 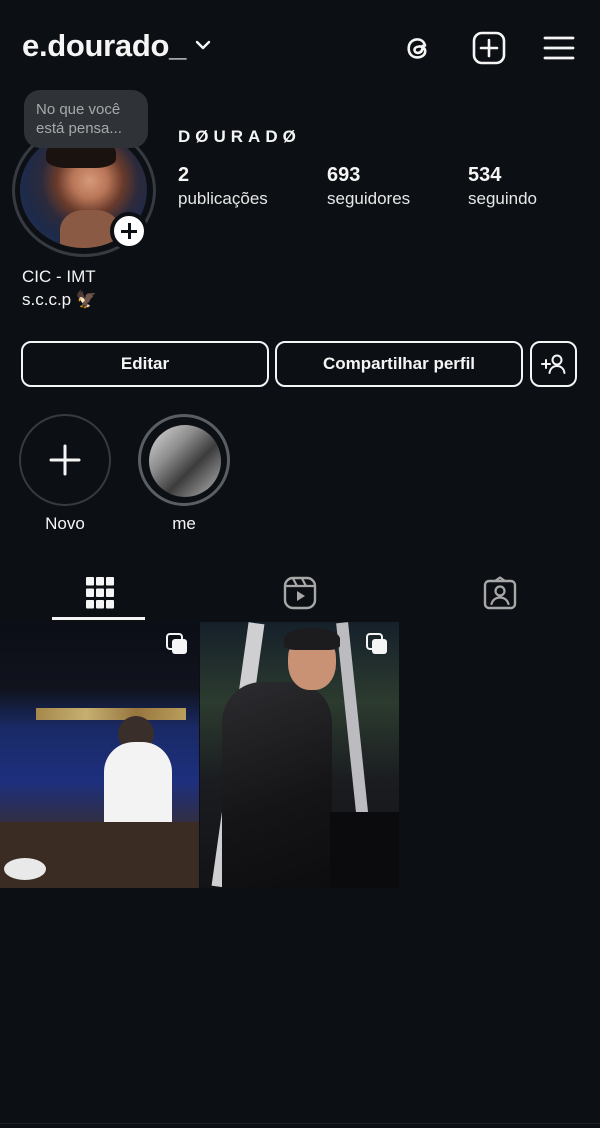 I want to click on stat-value: 693, so click(x=344, y=175).